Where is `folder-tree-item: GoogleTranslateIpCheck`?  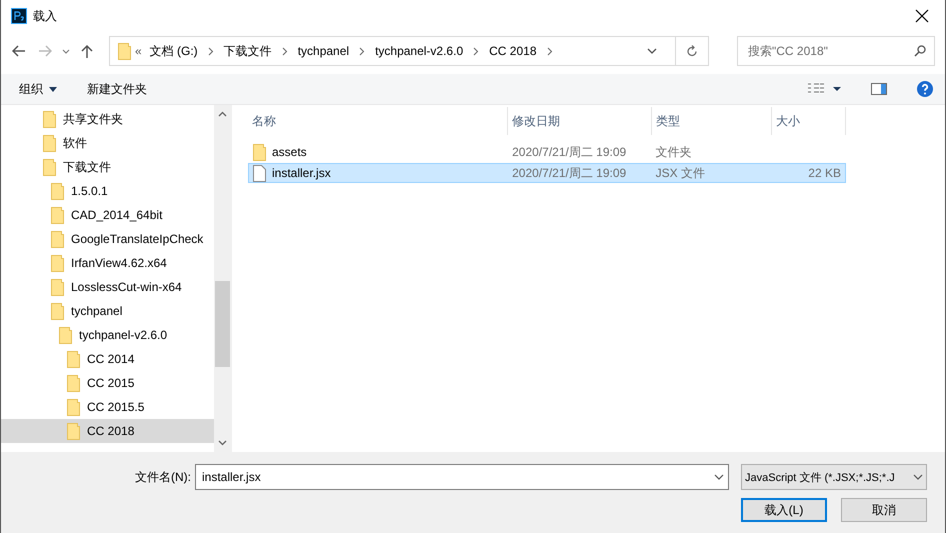
folder-tree-item: GoogleTranslateIpCheck is located at coordinates (107, 239).